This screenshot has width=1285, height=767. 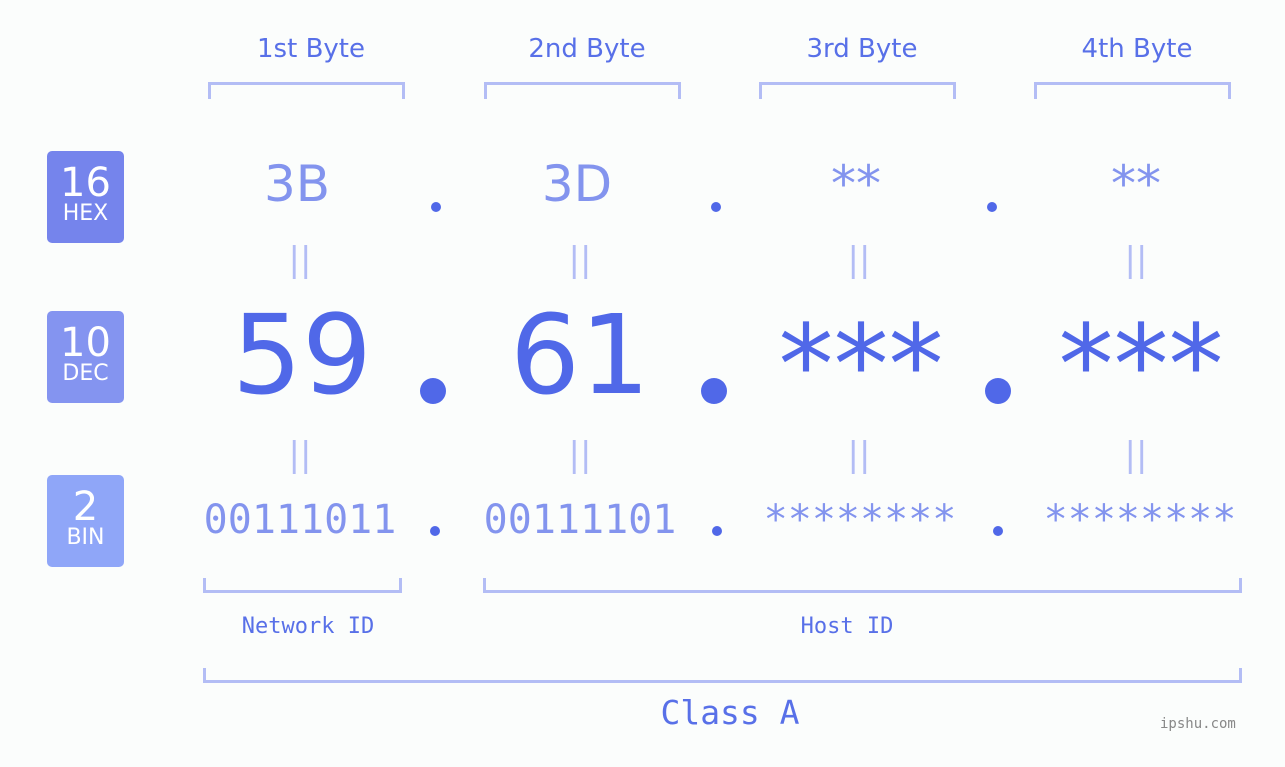 What do you see at coordinates (580, 520) in the screenshot?
I see `bin-byte-2: 00111101` at bounding box center [580, 520].